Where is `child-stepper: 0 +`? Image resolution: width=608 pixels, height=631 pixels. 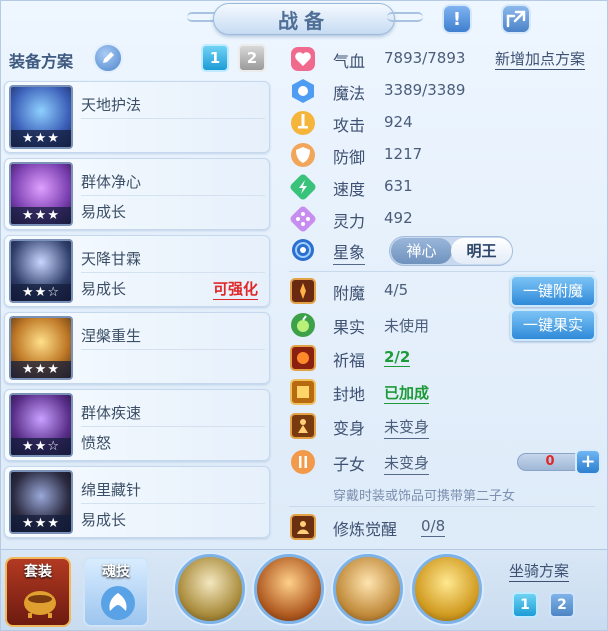
child-stepper: 0 + is located at coordinates (559, 462).